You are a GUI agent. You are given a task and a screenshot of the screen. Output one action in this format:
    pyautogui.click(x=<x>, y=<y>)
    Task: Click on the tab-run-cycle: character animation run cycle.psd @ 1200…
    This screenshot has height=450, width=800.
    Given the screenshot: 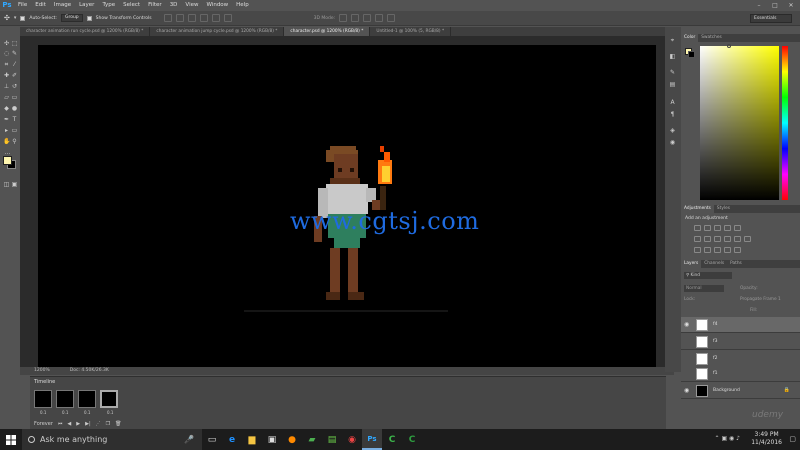 What is the action you would take?
    pyautogui.click(x=85, y=31)
    